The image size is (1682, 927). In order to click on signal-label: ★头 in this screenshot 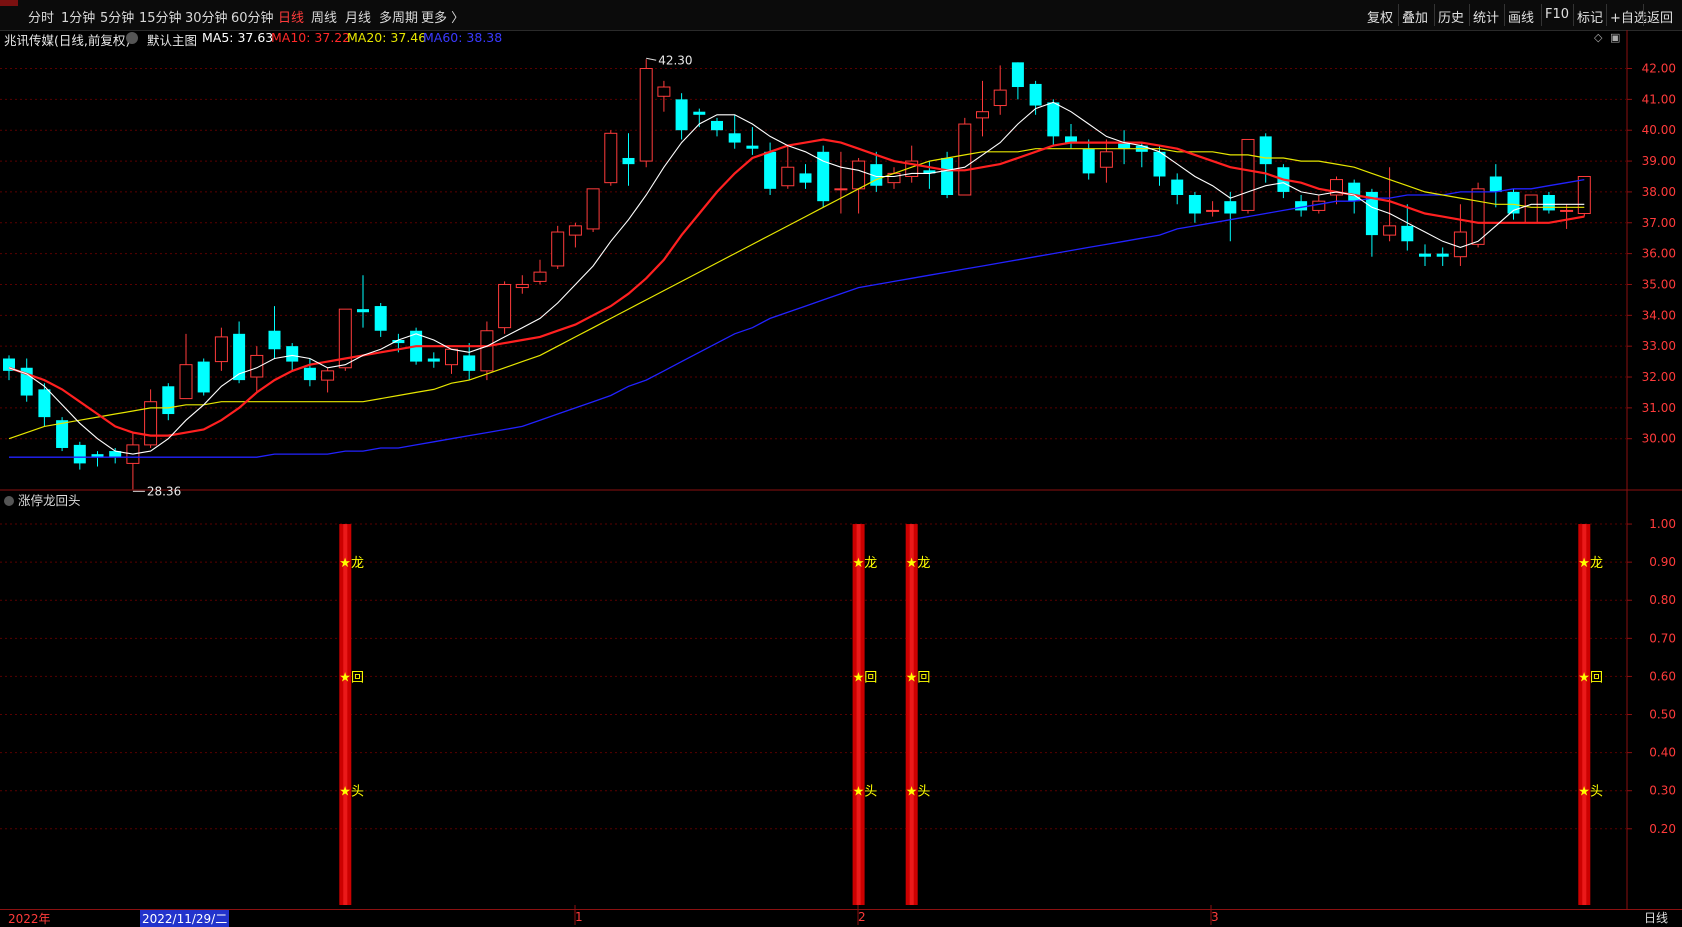, I will do `click(1590, 792)`.